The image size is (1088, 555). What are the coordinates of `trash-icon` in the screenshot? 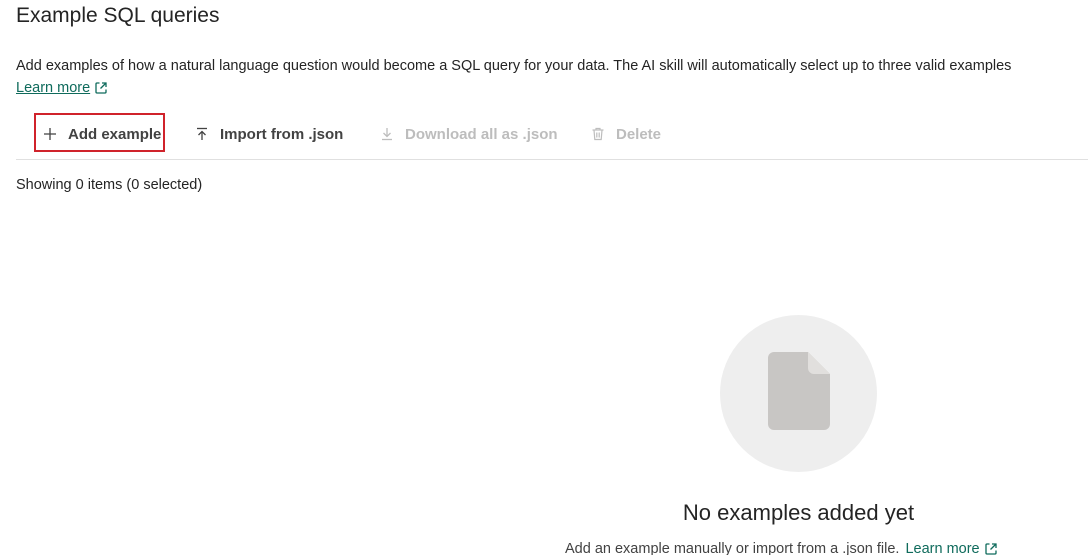 It's located at (598, 134).